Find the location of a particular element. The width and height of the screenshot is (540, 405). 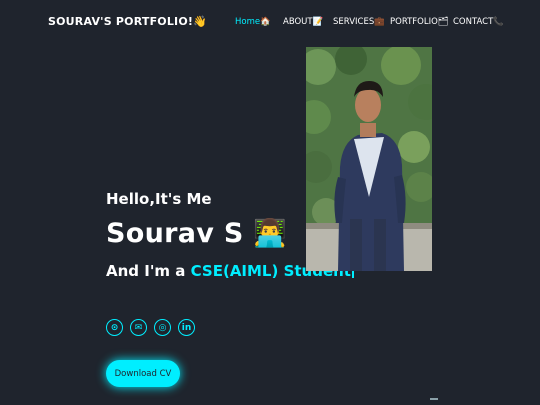

github-icon: ⊙ is located at coordinates (114, 327).